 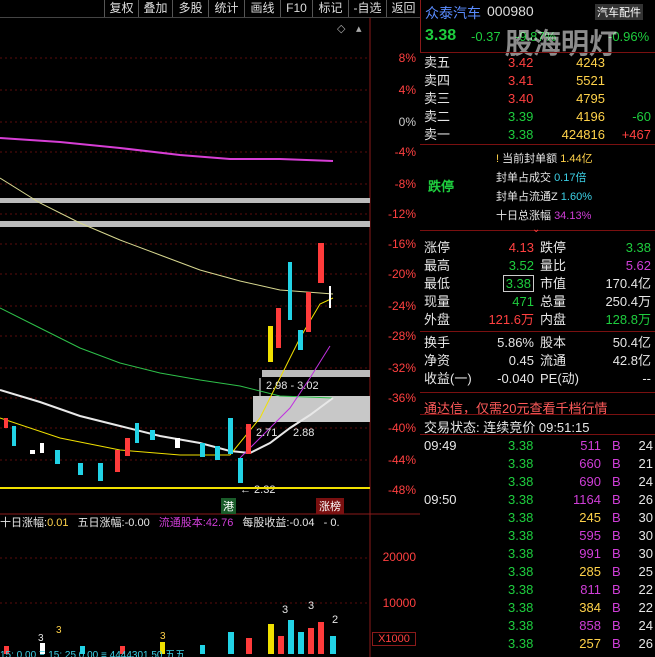 I want to click on toolbar-stats-button: 统计, so click(x=226, y=8).